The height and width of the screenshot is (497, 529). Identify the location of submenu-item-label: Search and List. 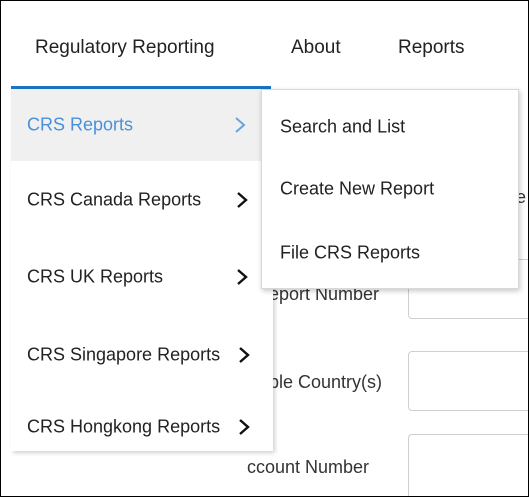
(343, 126).